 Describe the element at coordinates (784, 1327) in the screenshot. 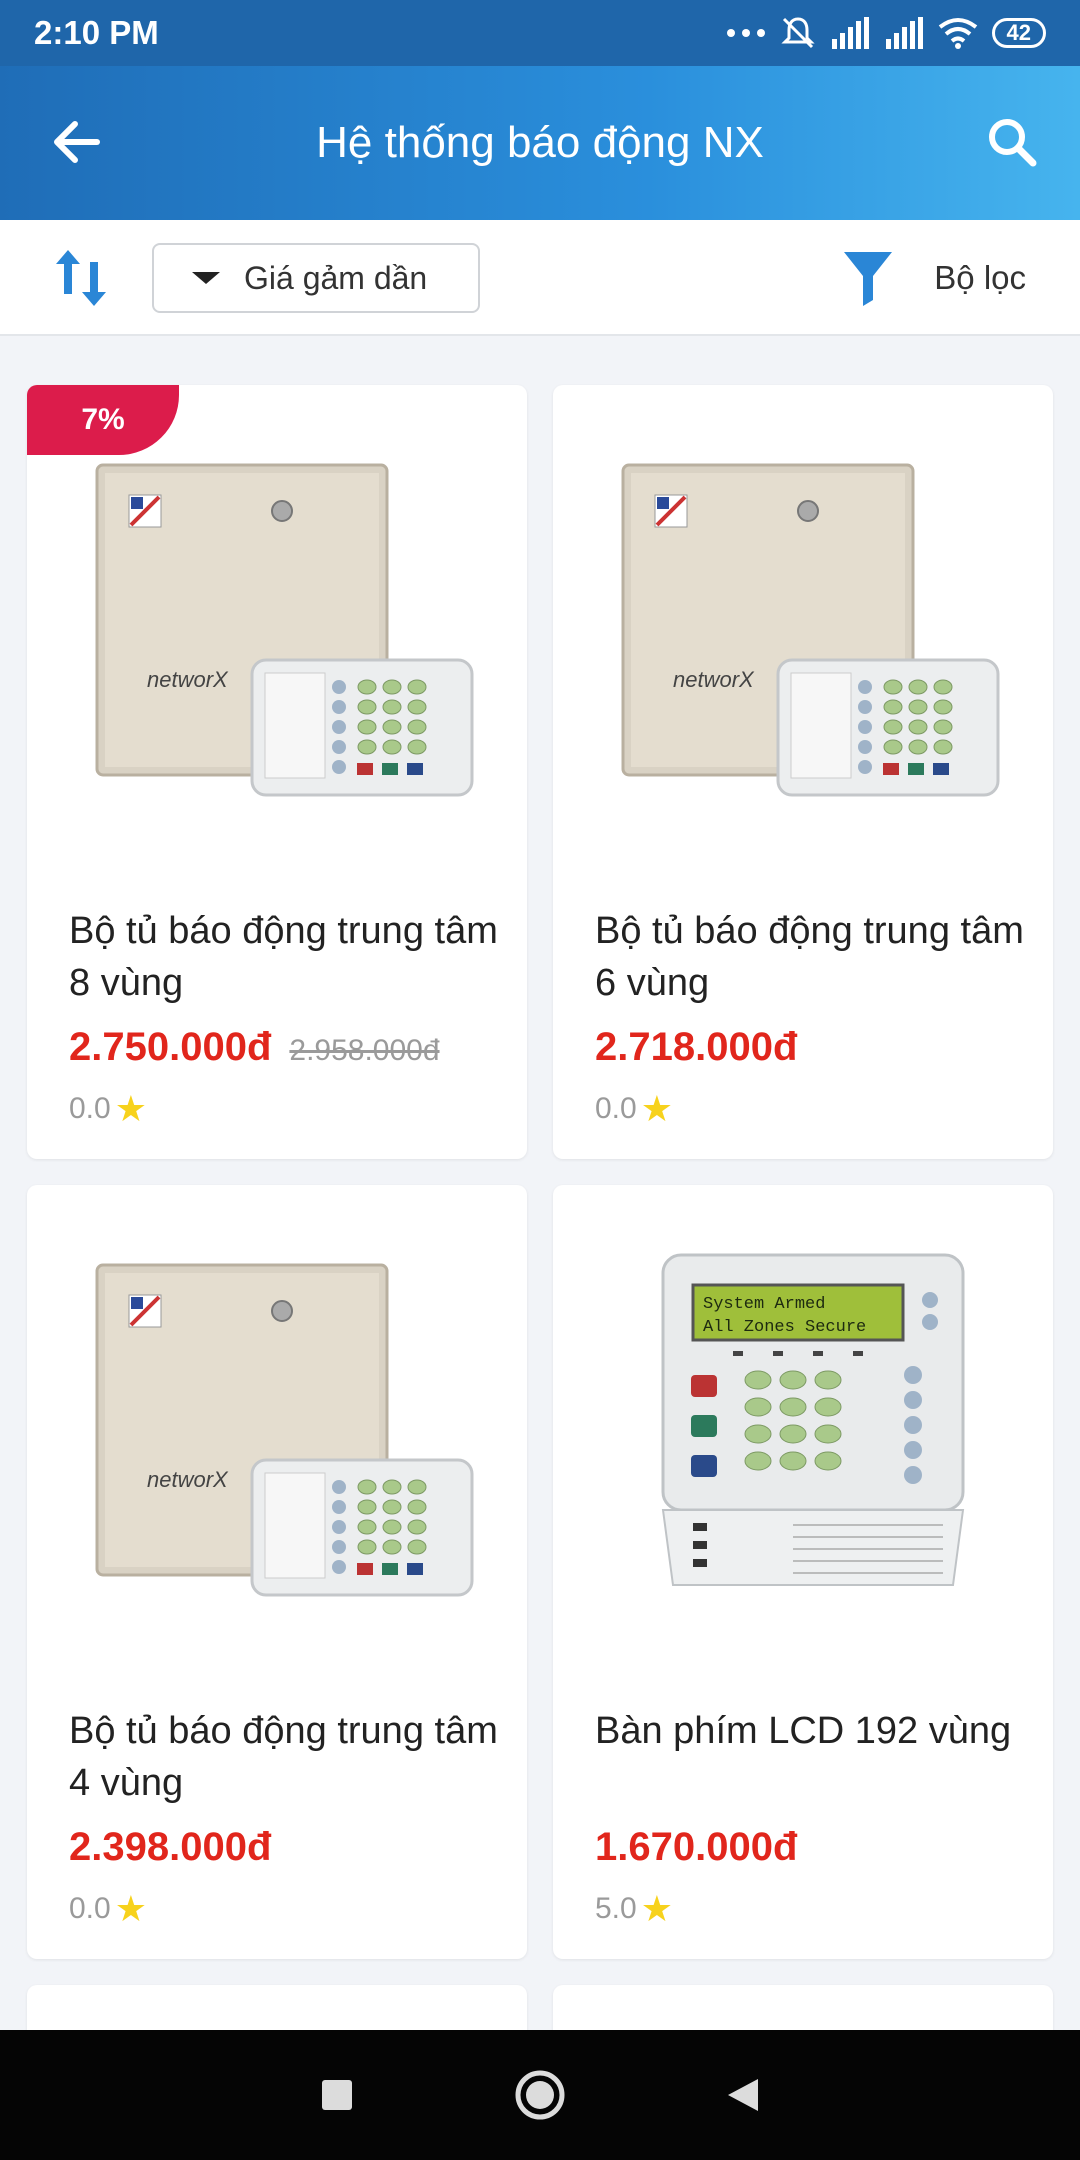

I see `lcd-line-2: All Zones Secure` at that location.